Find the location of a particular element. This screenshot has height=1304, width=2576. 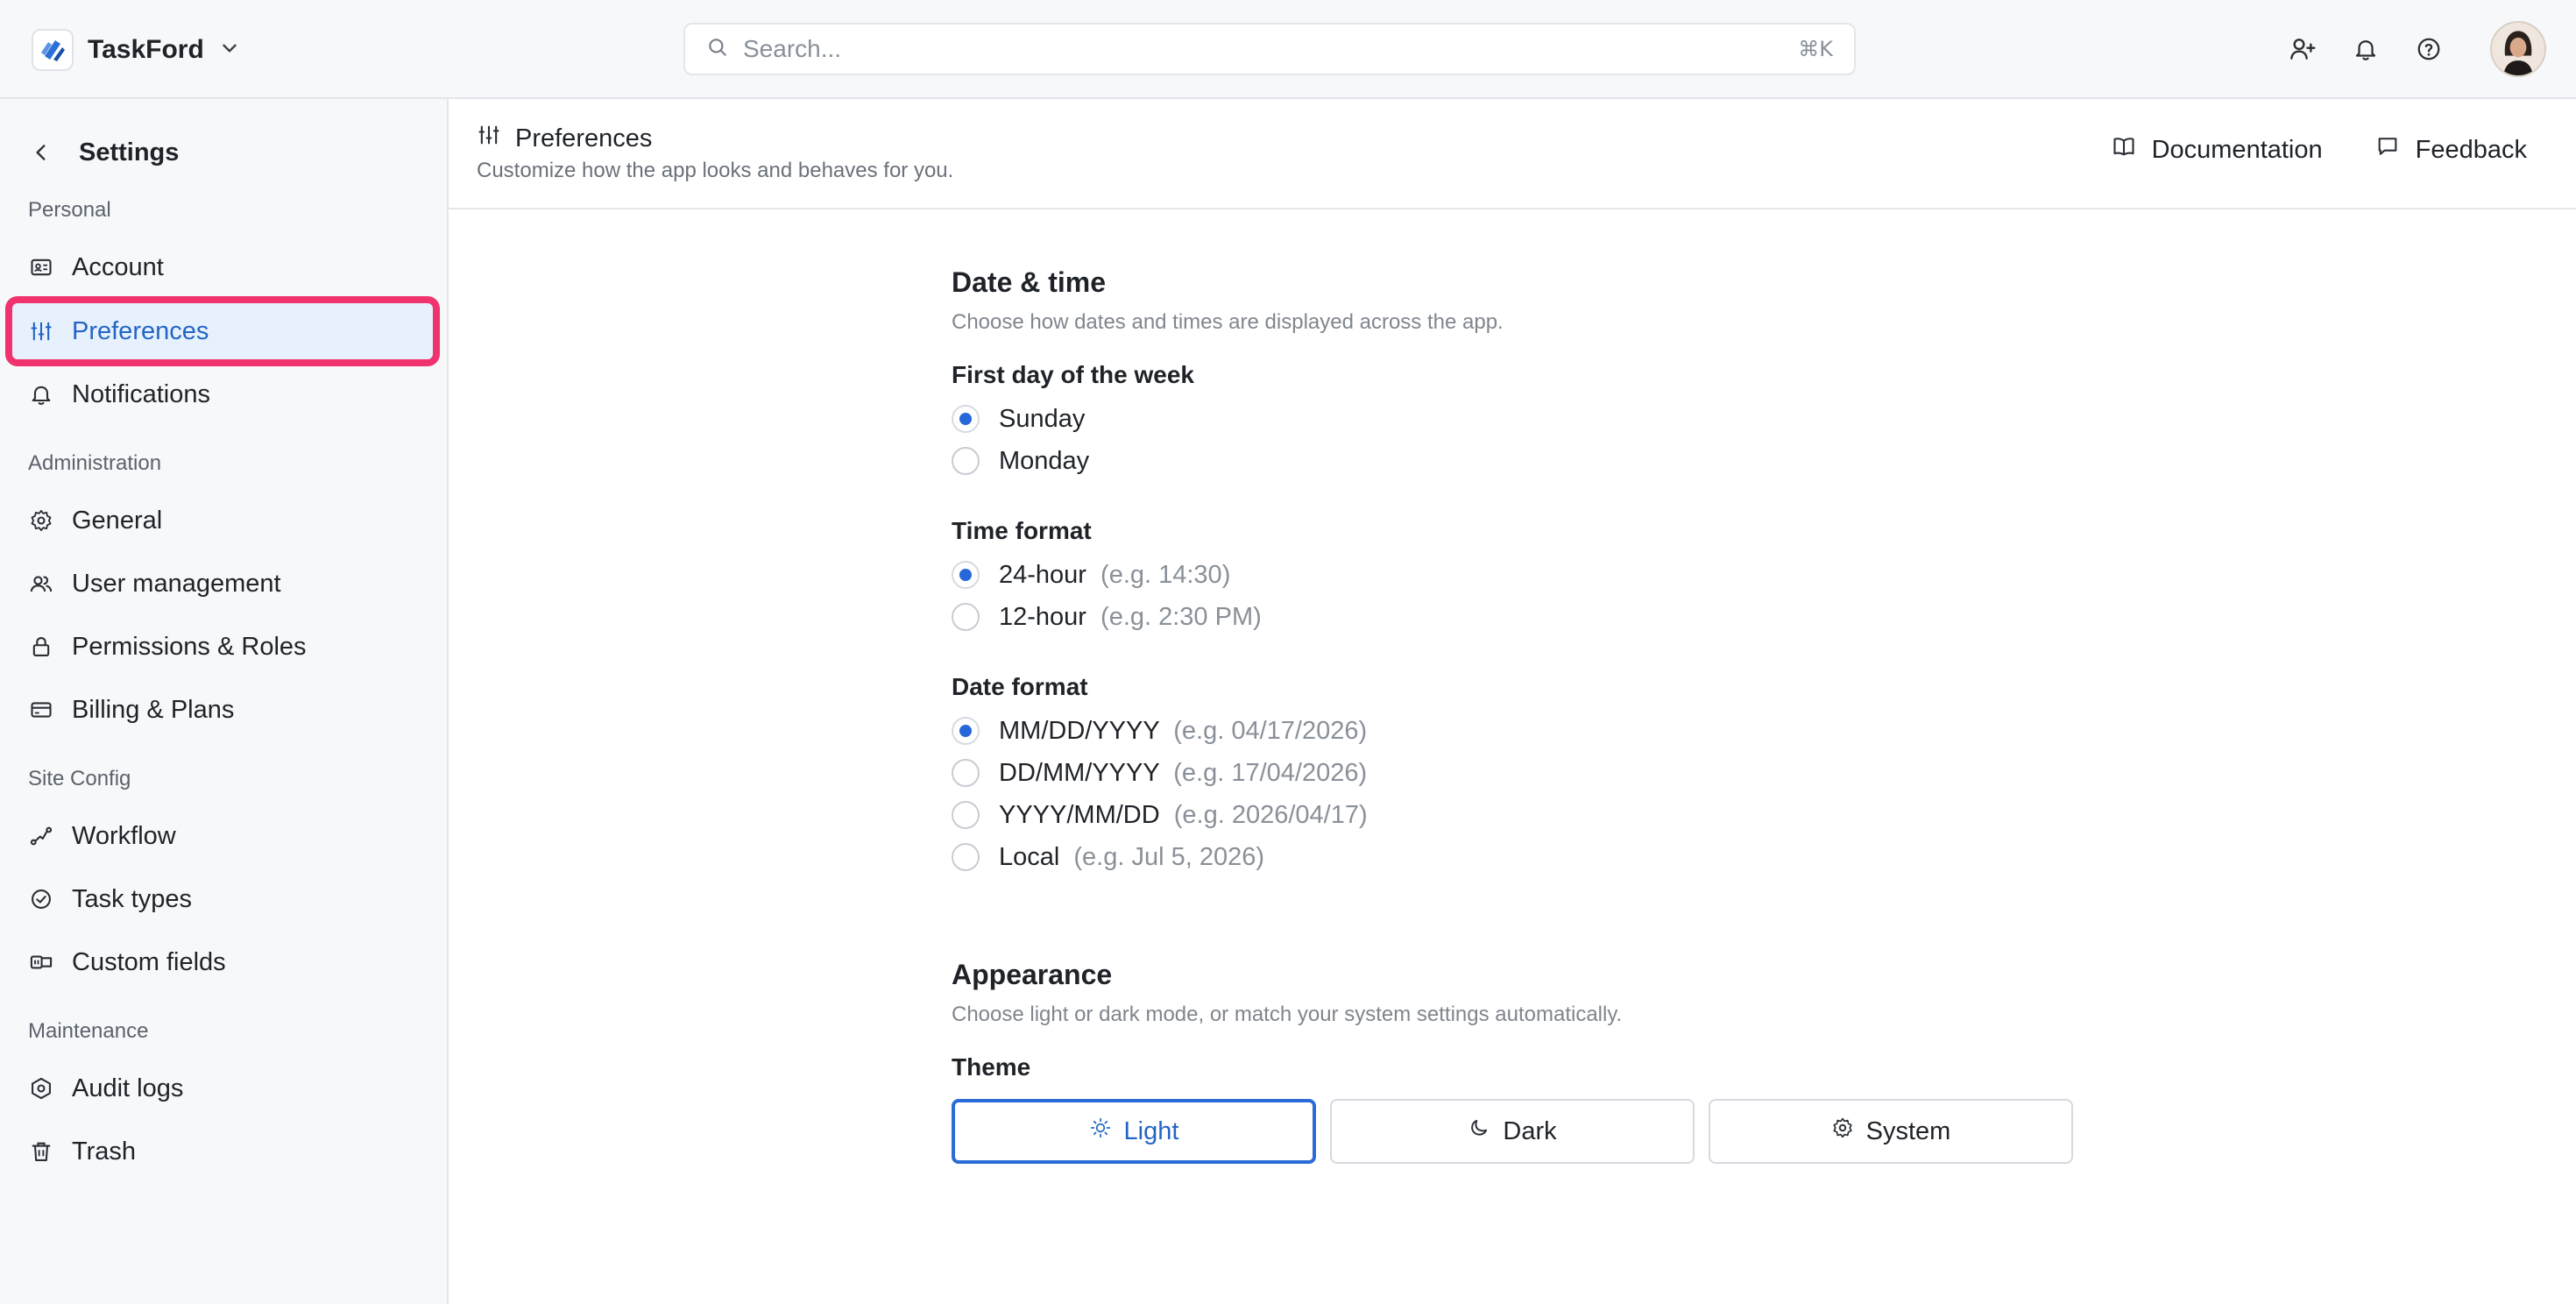

back-arrow-icon is located at coordinates (41, 153).